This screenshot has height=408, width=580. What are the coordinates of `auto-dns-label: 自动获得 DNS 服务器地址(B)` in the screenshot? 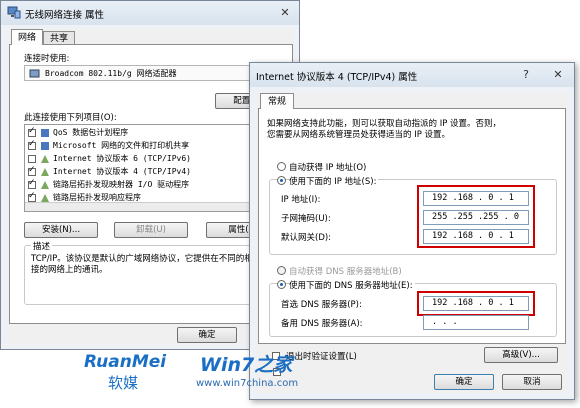 It's located at (345, 272).